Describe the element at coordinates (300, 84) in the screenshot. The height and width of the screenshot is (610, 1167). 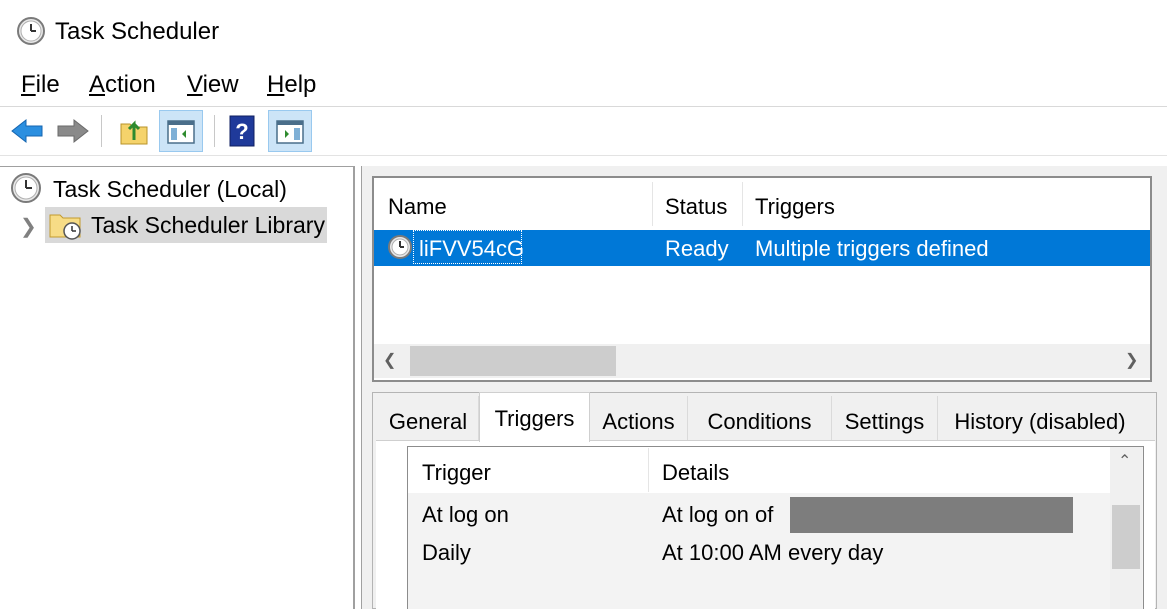
I see `menu-help-label: elp` at that location.